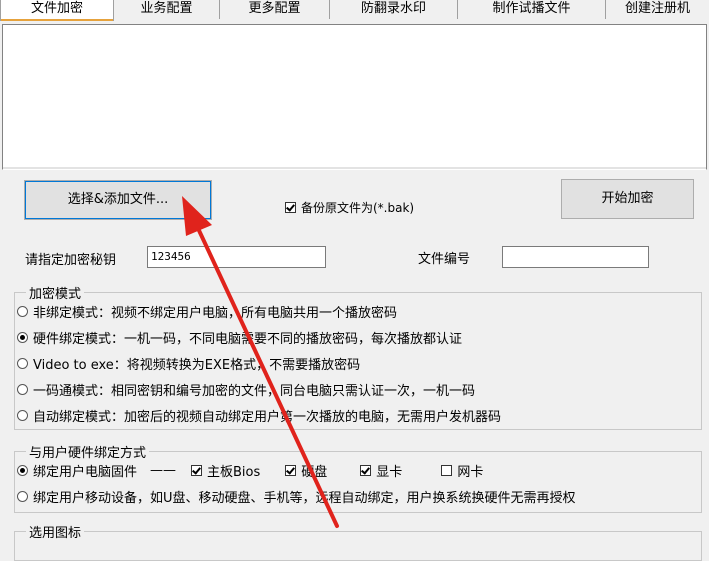  I want to click on backup-checkbox: 备份原文件为(*.bak), so click(349, 207).